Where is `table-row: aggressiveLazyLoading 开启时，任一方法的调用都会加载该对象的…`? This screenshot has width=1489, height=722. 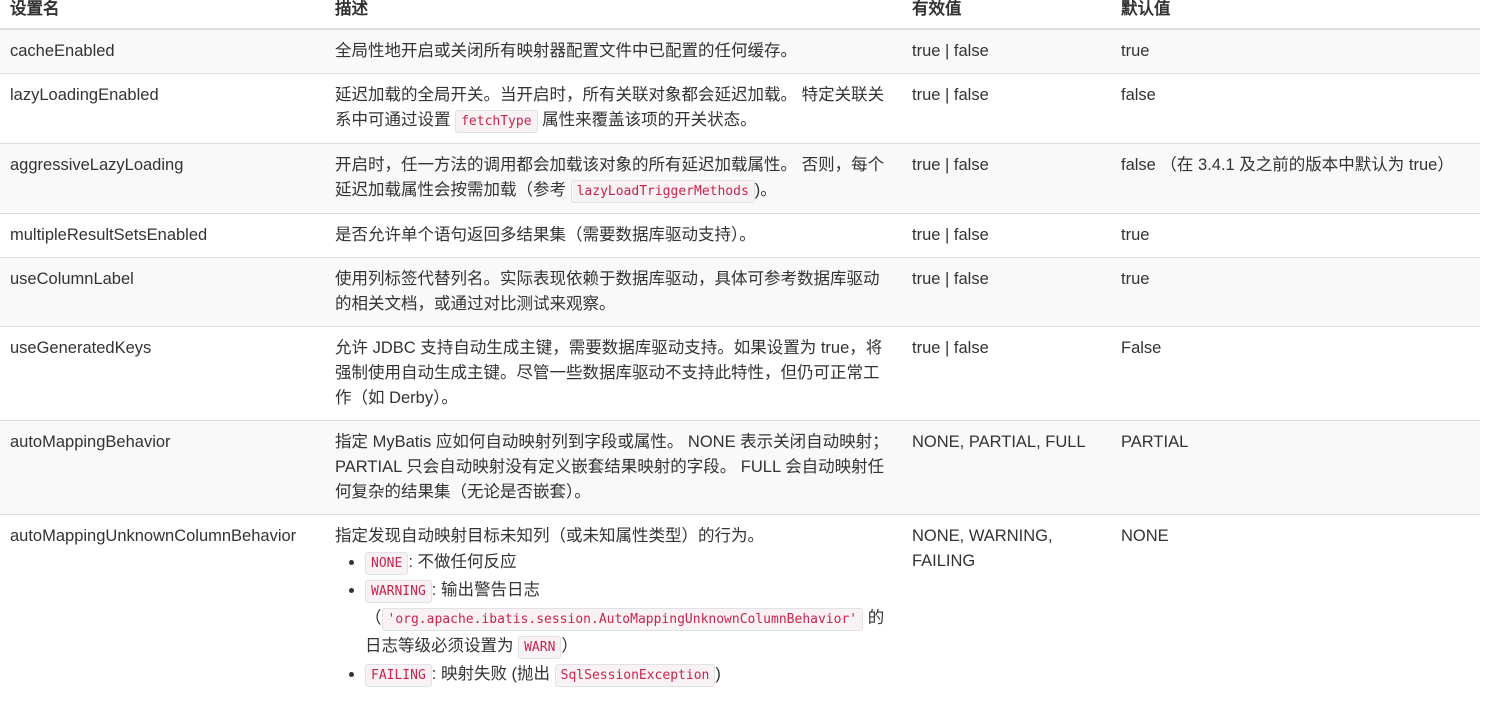 table-row: aggressiveLazyLoading 开启时，任一方法的调用都会加载该对象的… is located at coordinates (740, 178).